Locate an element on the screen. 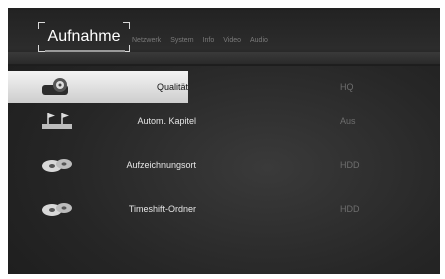 This screenshot has height=279, width=445. tab-label: Aufnahme is located at coordinates (84, 36).